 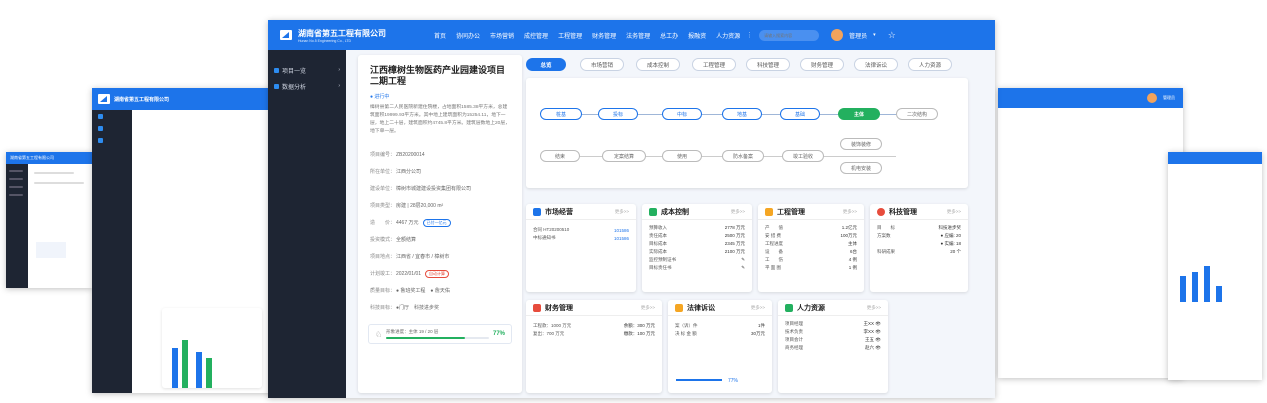 I want to click on flow-step: 基础, so click(x=800, y=114).